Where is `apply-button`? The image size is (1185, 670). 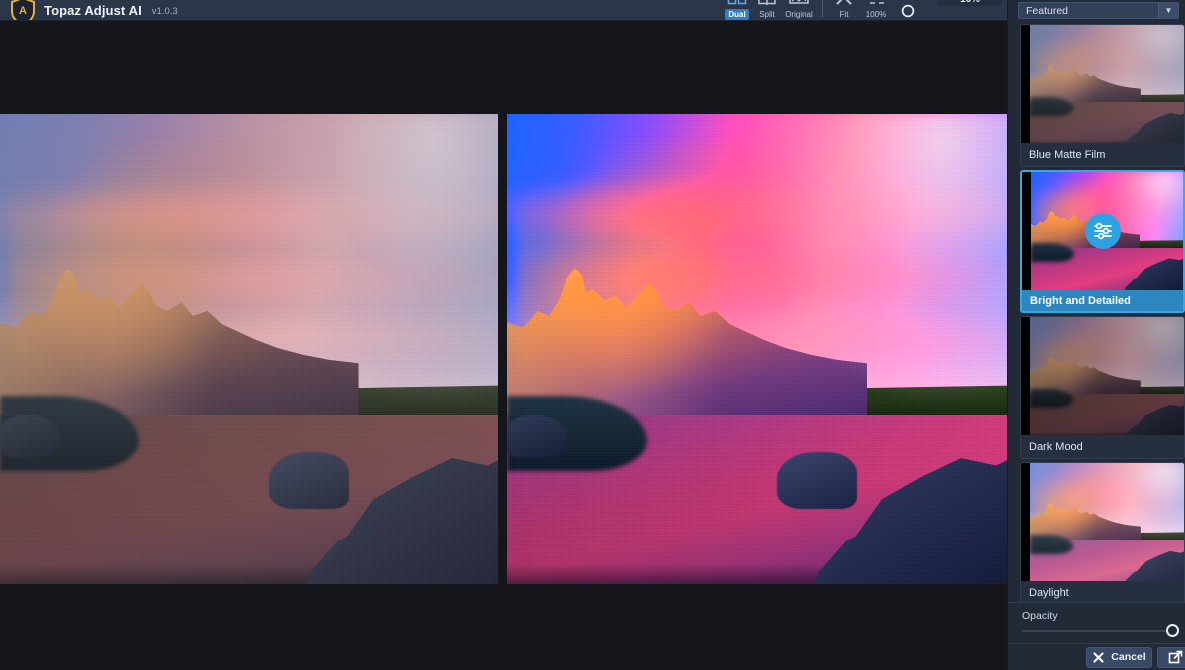
apply-button is located at coordinates (1171, 657).